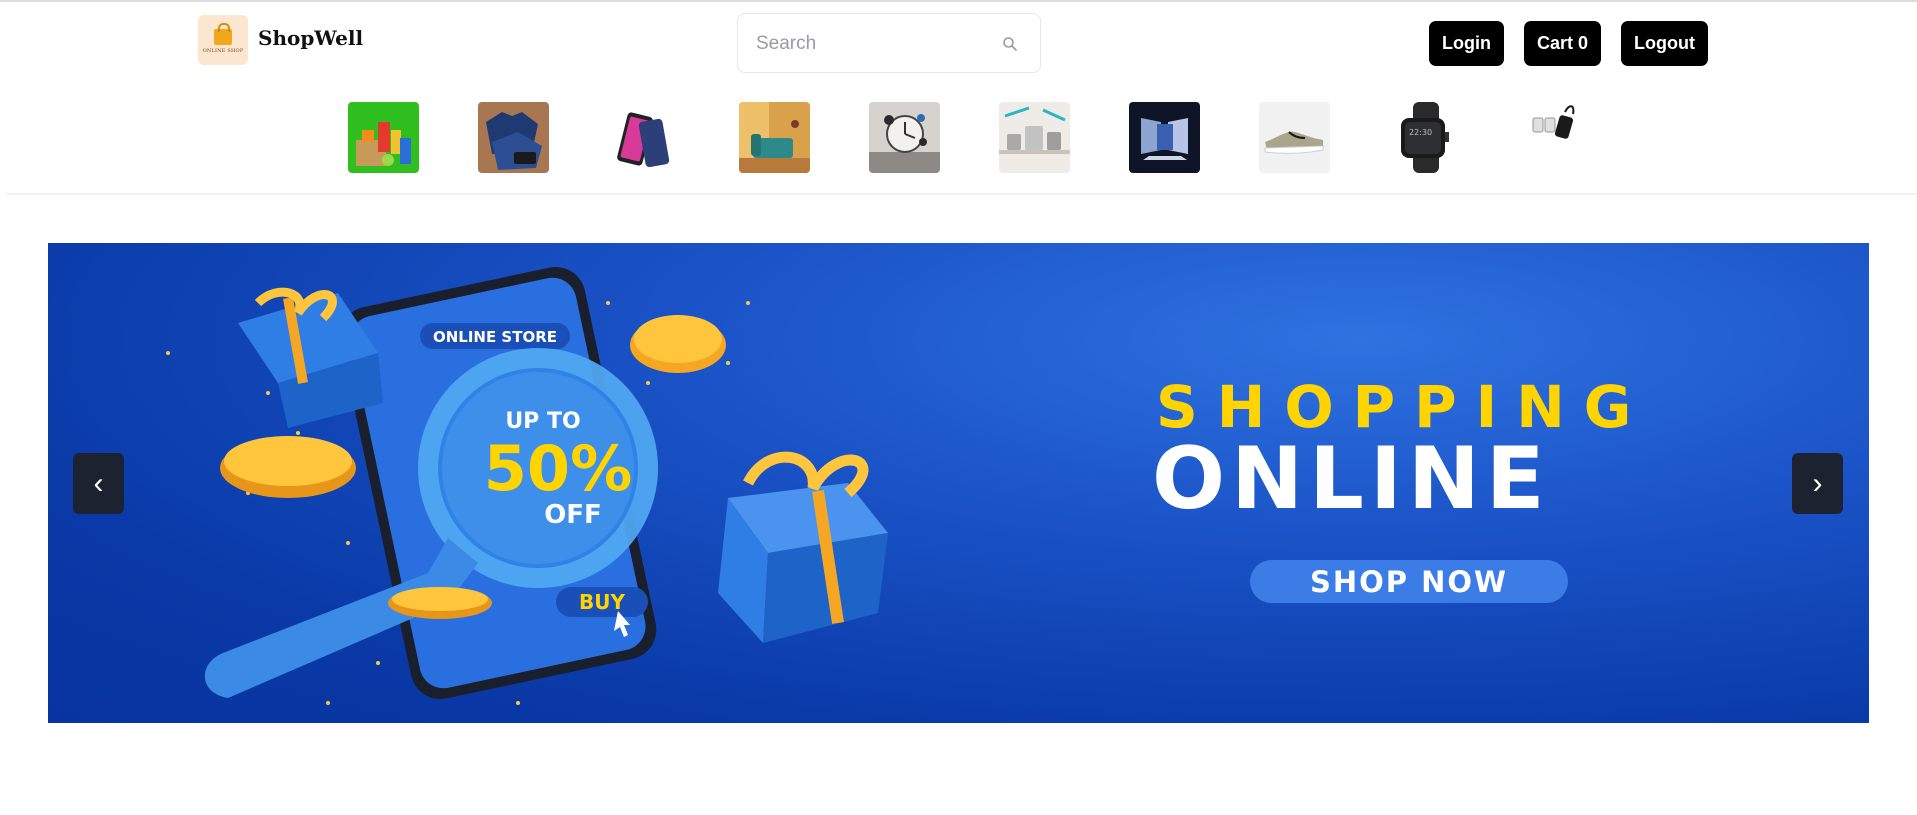  I want to click on category-footwear, so click(1294, 137).